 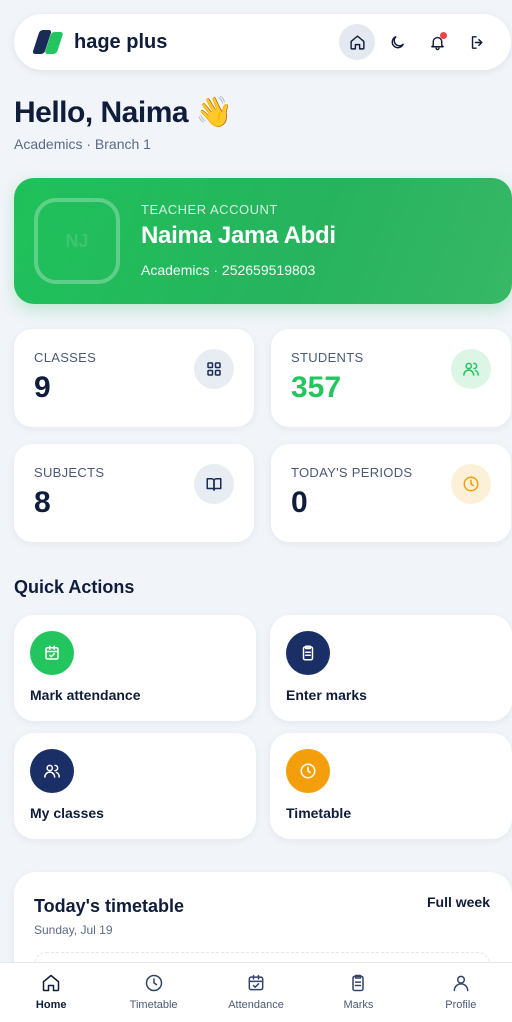 I want to click on timetable-title: Today's timetable, so click(x=109, y=906).